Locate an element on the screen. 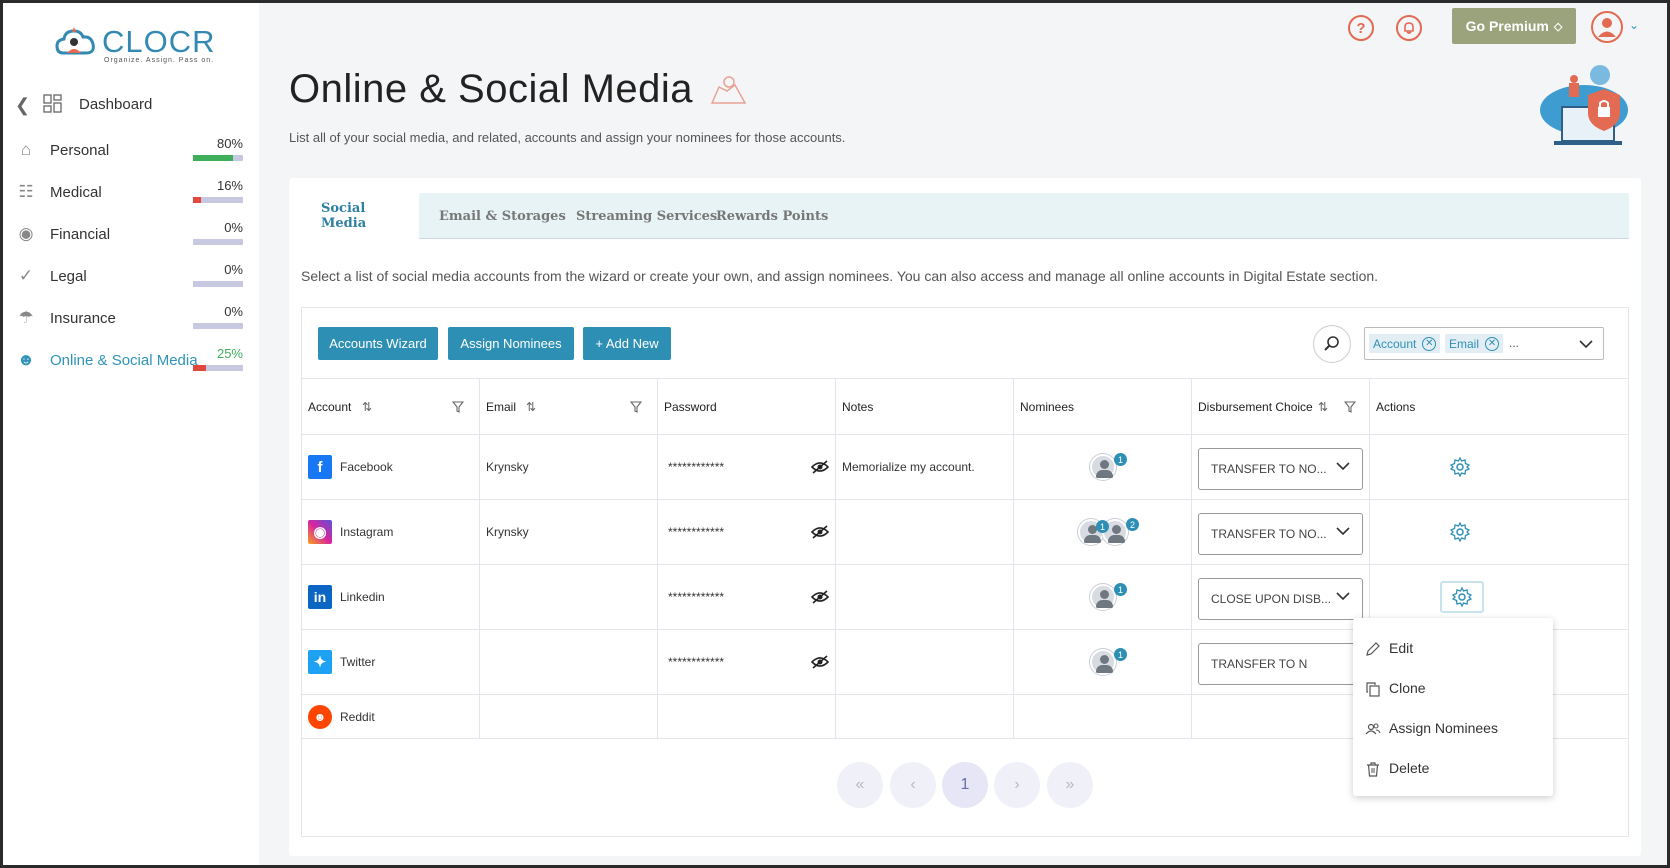  assign-nominees-button: Assign Nominees is located at coordinates (511, 343).